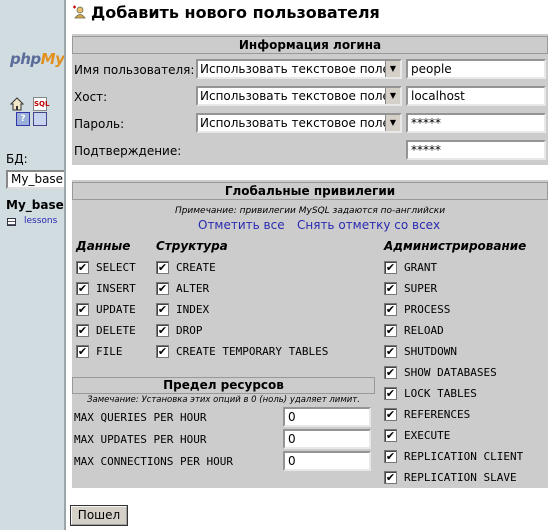 This screenshot has height=530, width=549. What do you see at coordinates (99, 515) in the screenshot?
I see `go-button: Пошел` at bounding box center [99, 515].